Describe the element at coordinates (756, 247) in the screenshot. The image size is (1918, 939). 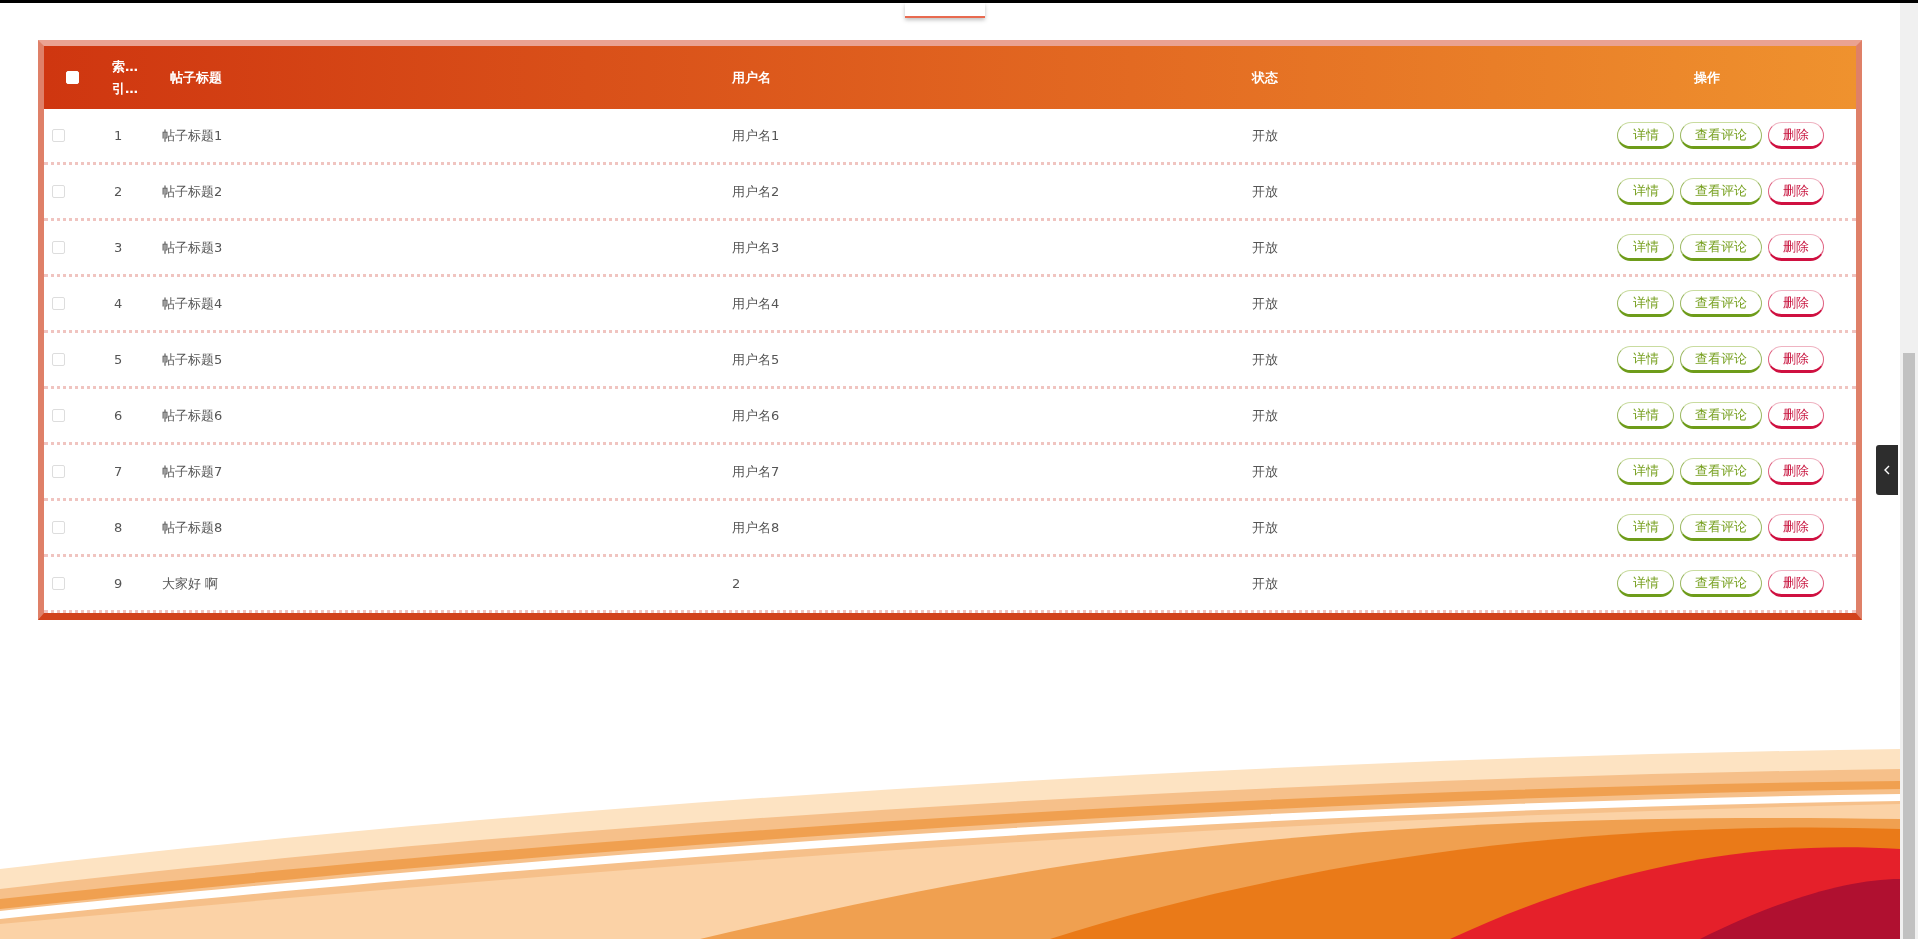
I see `table-cell: 用户名3` at that location.